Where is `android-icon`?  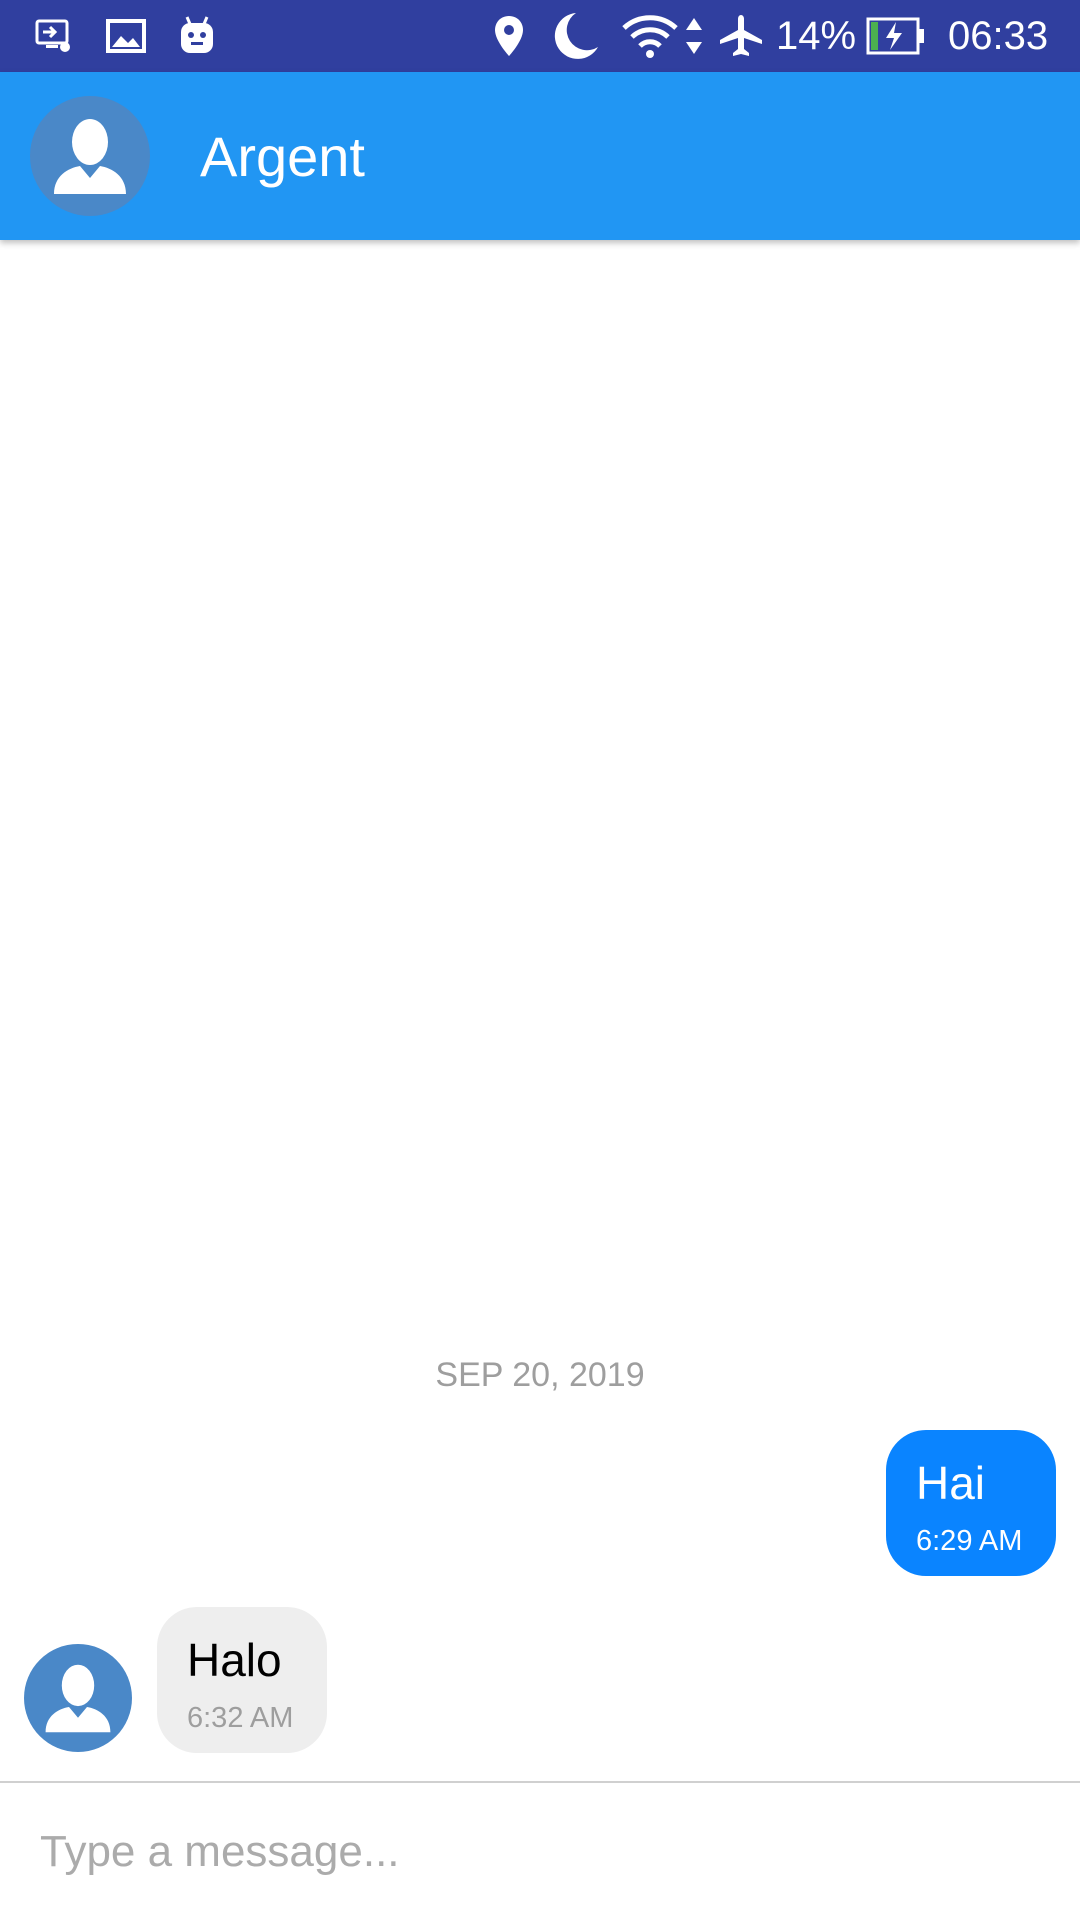 android-icon is located at coordinates (197, 36).